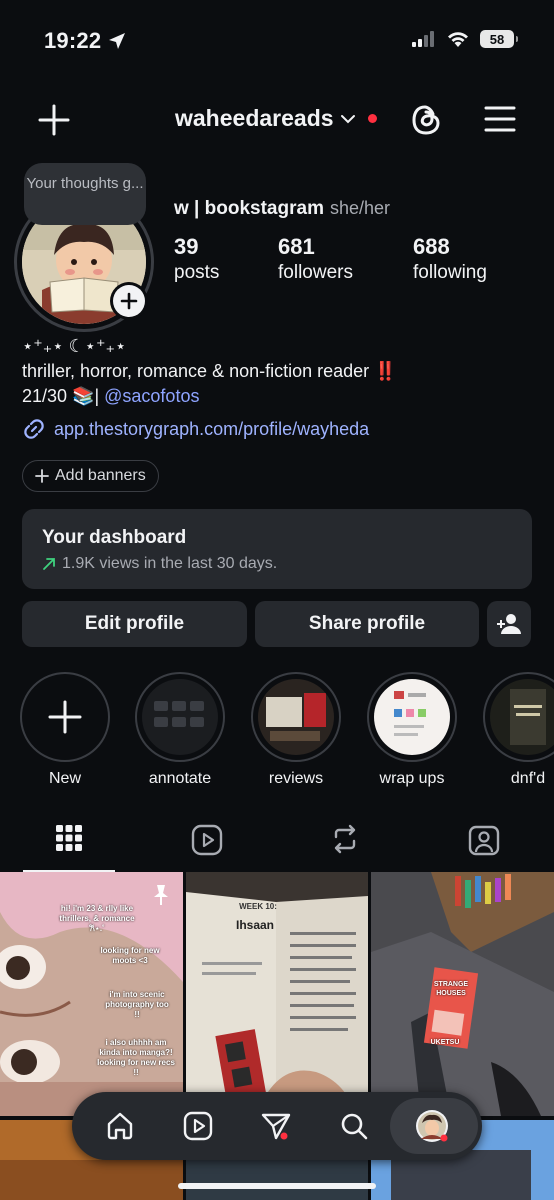 The height and width of the screenshot is (1200, 554). I want to click on tagged-person-icon, so click(484, 840).